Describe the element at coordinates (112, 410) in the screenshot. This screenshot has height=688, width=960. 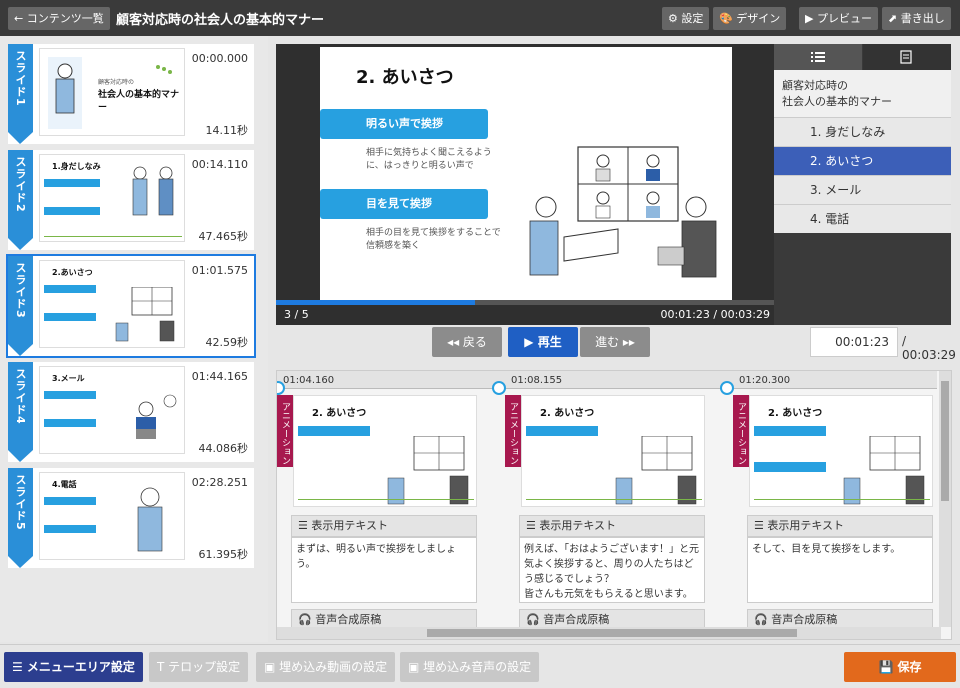
I see `slide-thumbnail: 3.メール` at that location.